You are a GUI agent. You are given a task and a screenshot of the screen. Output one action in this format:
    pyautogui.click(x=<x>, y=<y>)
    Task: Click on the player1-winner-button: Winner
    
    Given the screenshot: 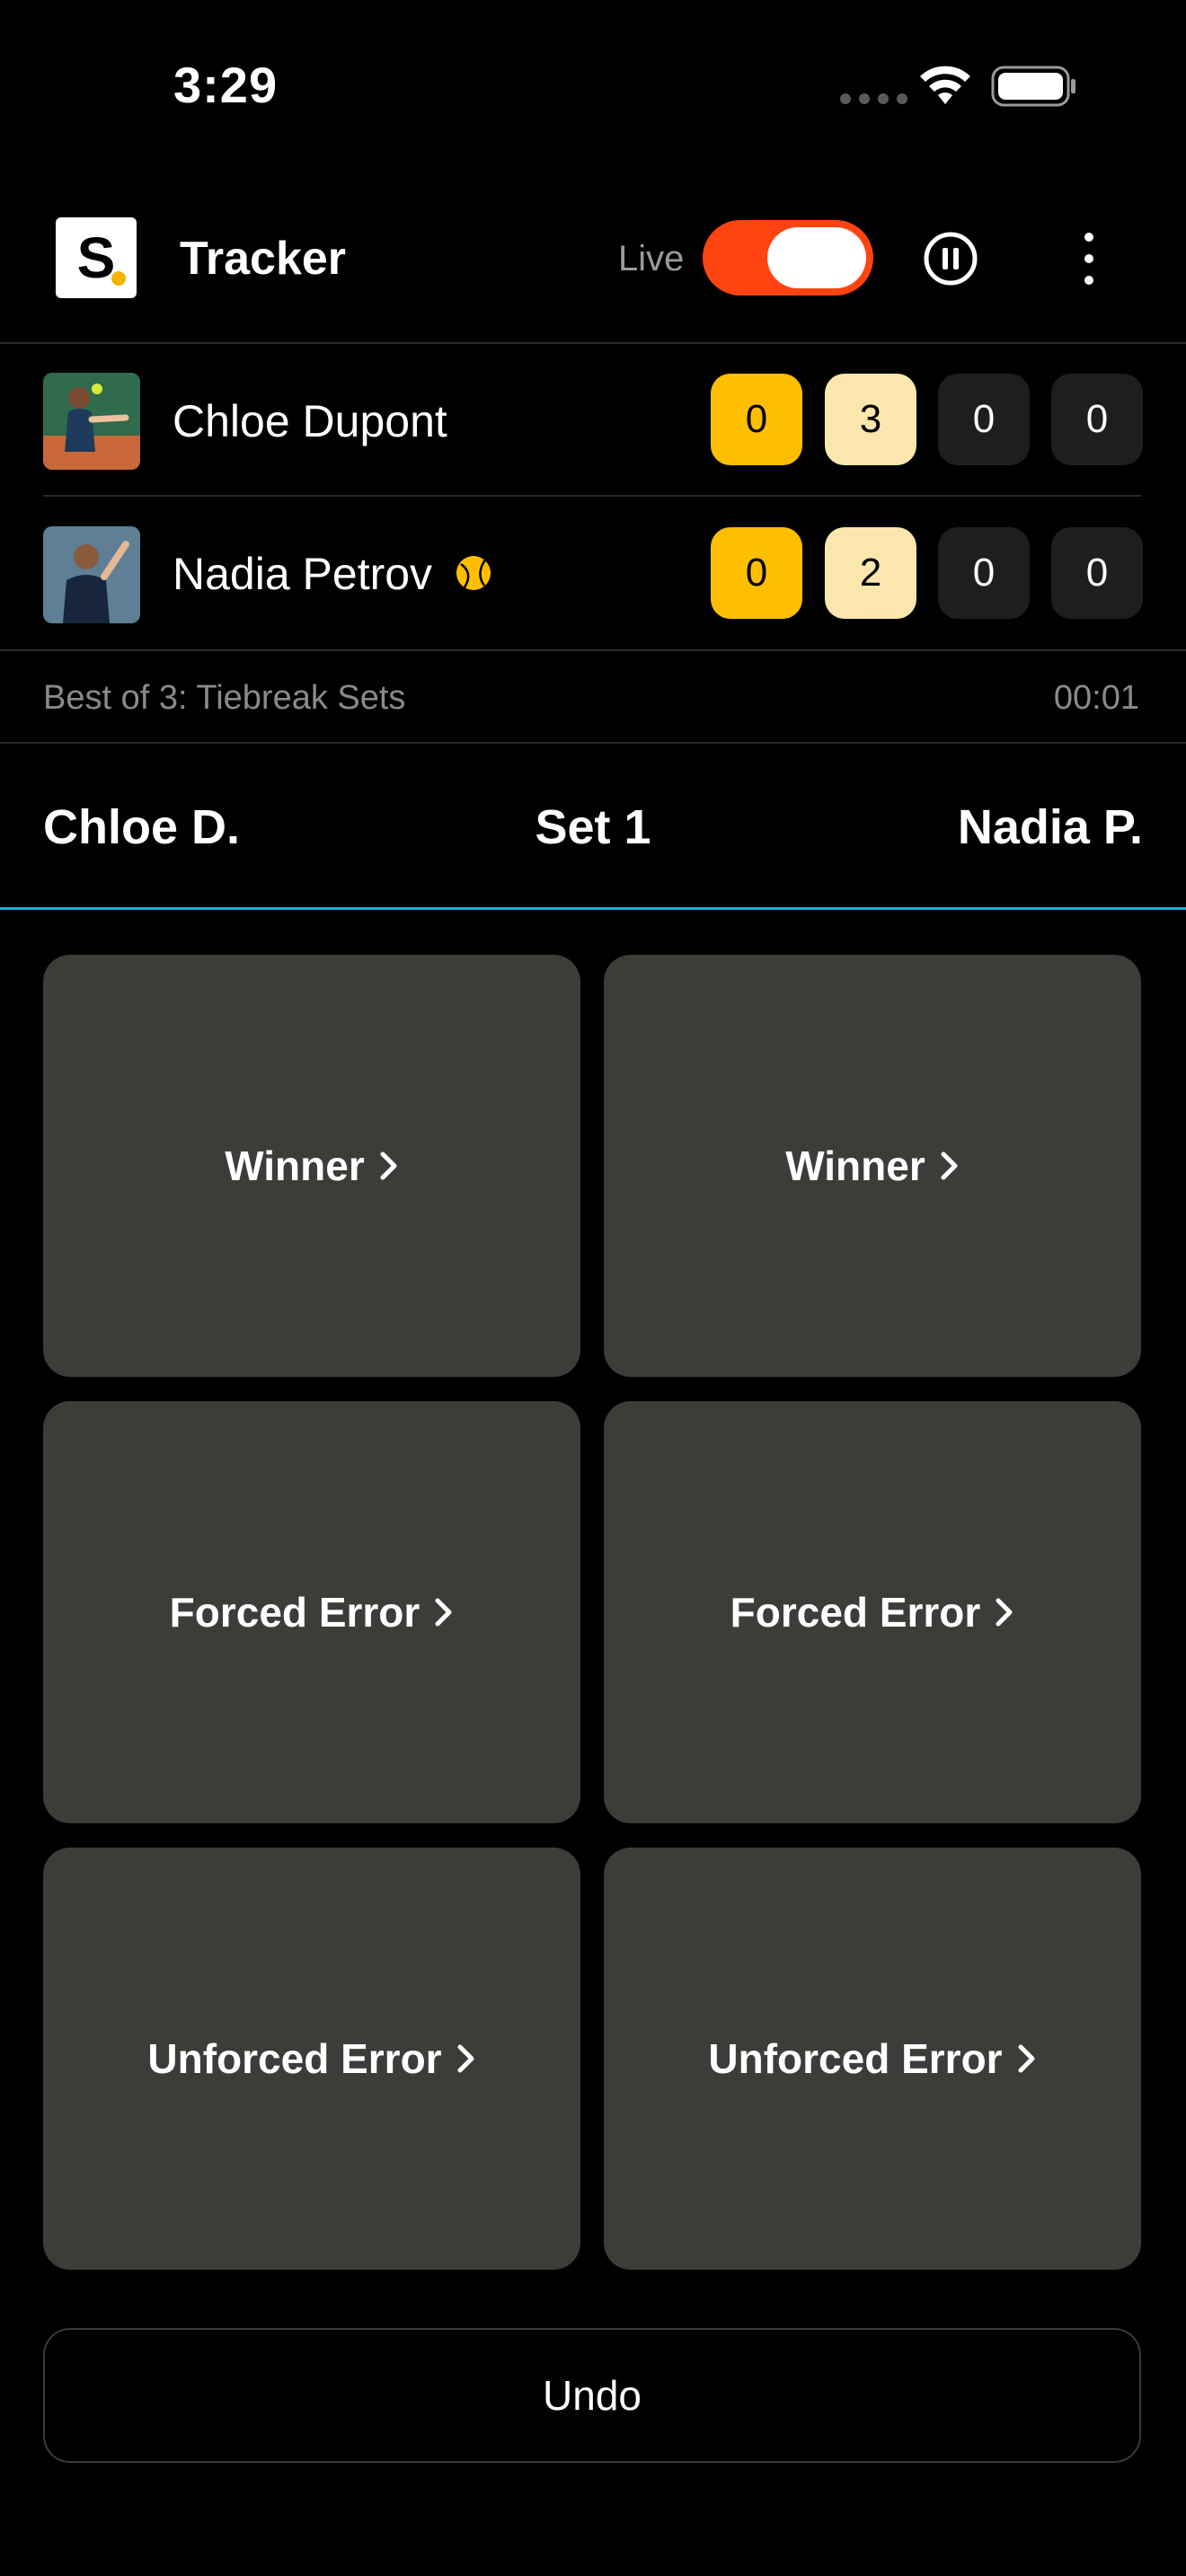 What is the action you would take?
    pyautogui.click(x=311, y=1166)
    